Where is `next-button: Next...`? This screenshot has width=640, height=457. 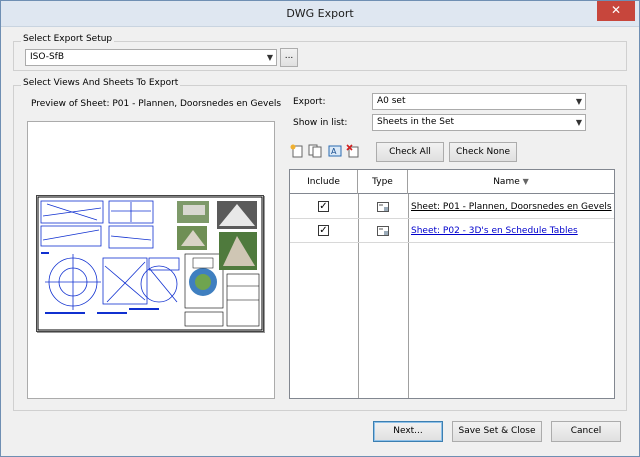 next-button: Next... is located at coordinates (408, 431).